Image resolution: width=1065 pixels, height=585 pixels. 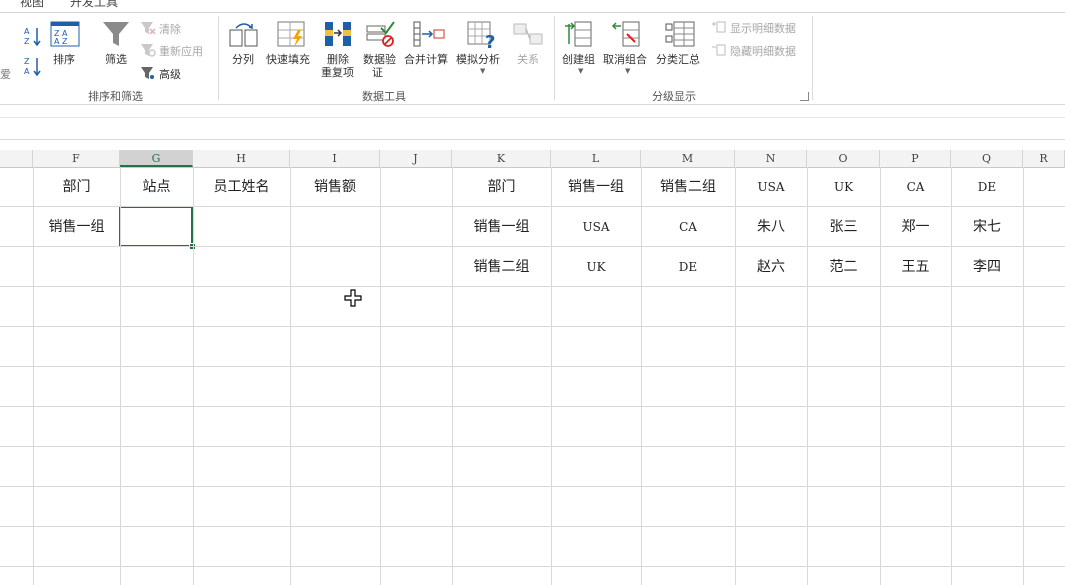 What do you see at coordinates (245, 45) in the screenshot?
I see `text-to-columns-button: 分列` at bounding box center [245, 45].